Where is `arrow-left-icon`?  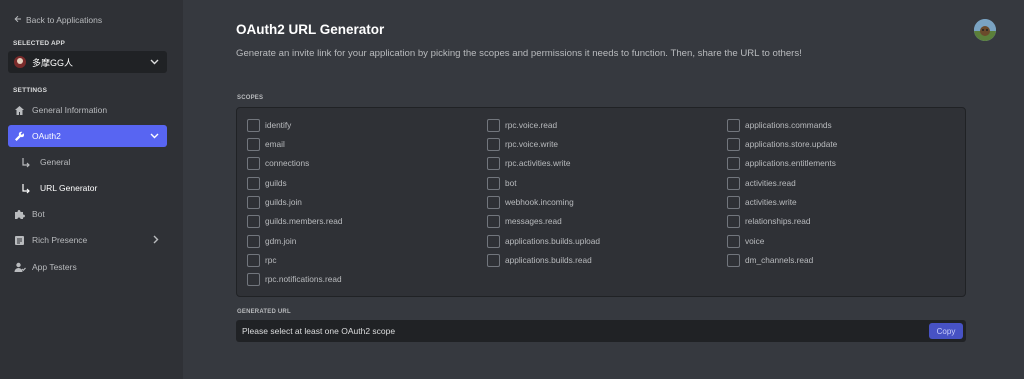 arrow-left-icon is located at coordinates (18, 20).